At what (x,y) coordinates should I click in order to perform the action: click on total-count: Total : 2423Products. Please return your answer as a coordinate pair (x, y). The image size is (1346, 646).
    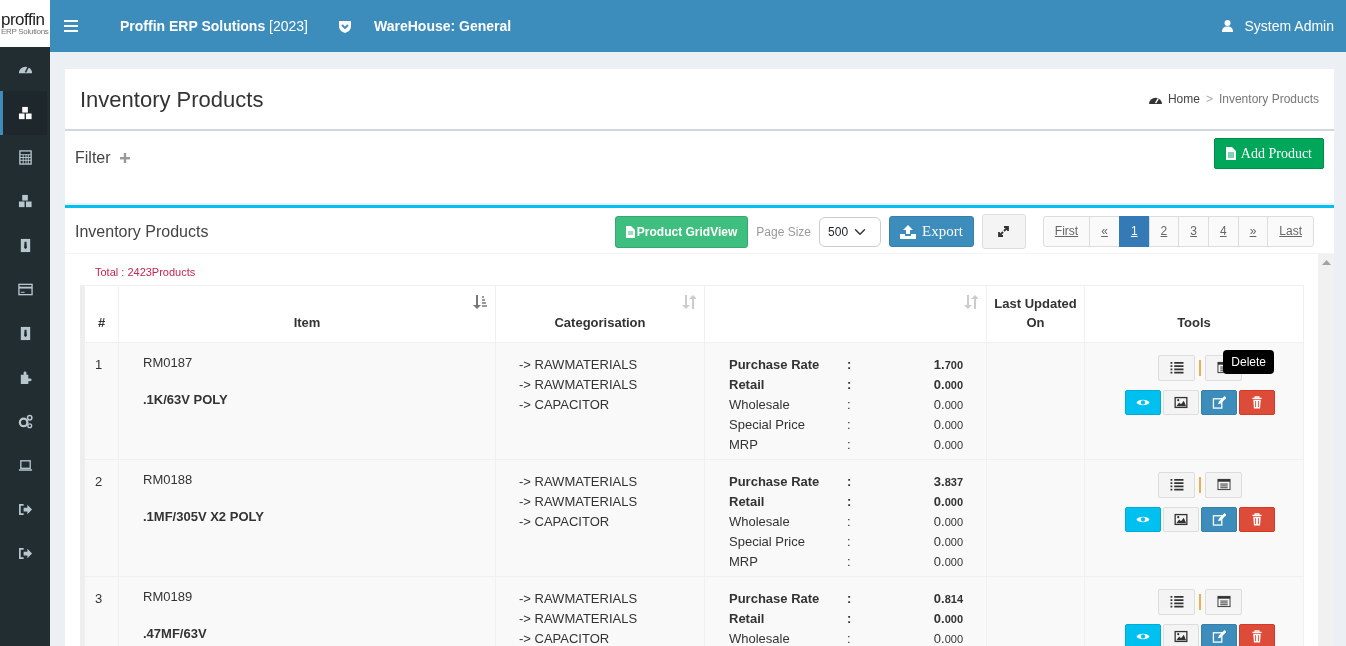
    Looking at the image, I should click on (145, 272).